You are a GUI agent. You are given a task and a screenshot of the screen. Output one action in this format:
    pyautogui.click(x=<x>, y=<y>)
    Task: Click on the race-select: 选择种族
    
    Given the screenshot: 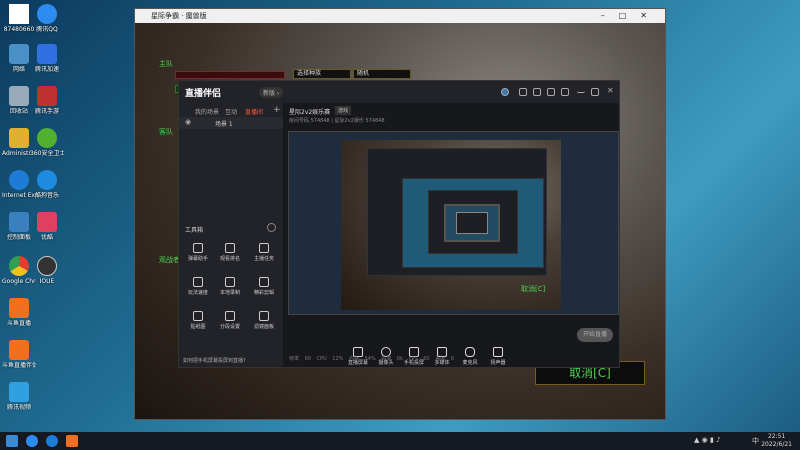 What is the action you would take?
    pyautogui.click(x=322, y=74)
    